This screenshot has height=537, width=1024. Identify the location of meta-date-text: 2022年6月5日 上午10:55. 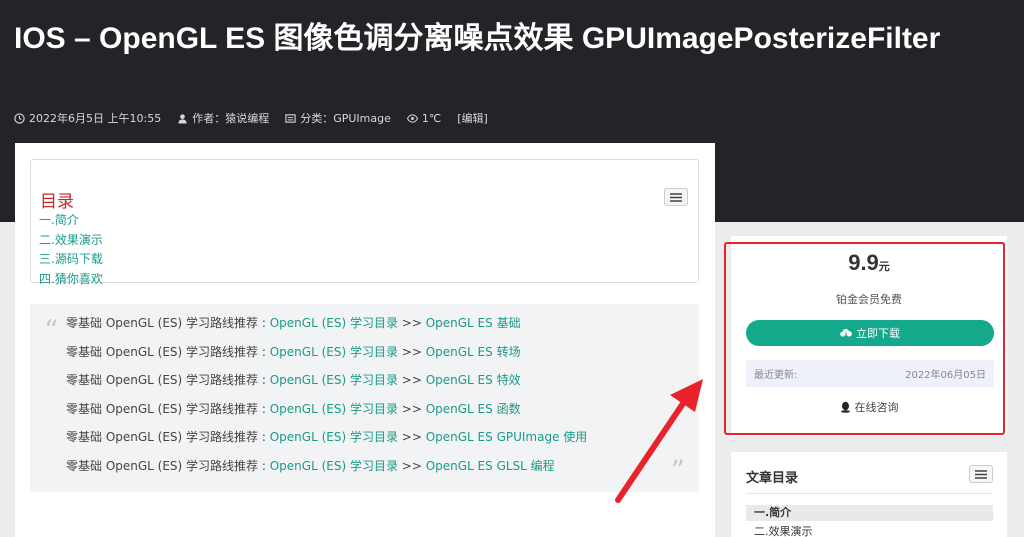
(95, 118).